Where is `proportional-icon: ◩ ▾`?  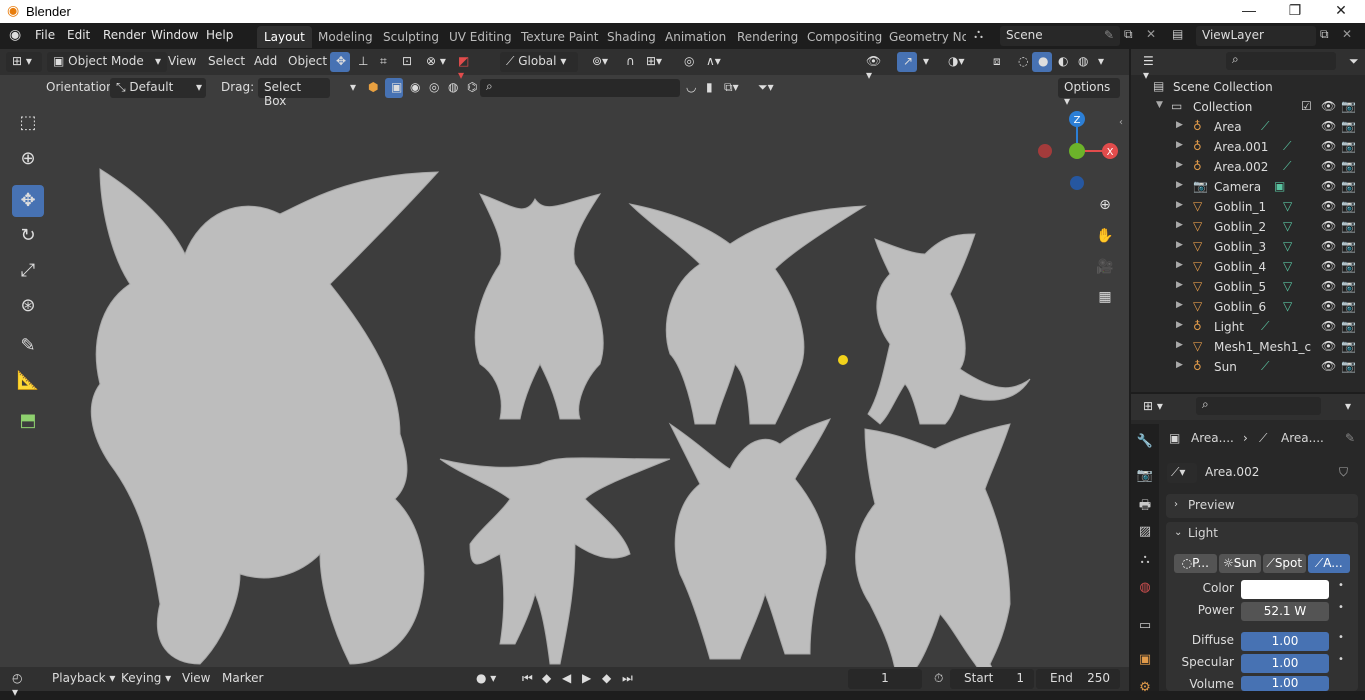 proportional-icon: ◩ ▾ is located at coordinates (467, 67).